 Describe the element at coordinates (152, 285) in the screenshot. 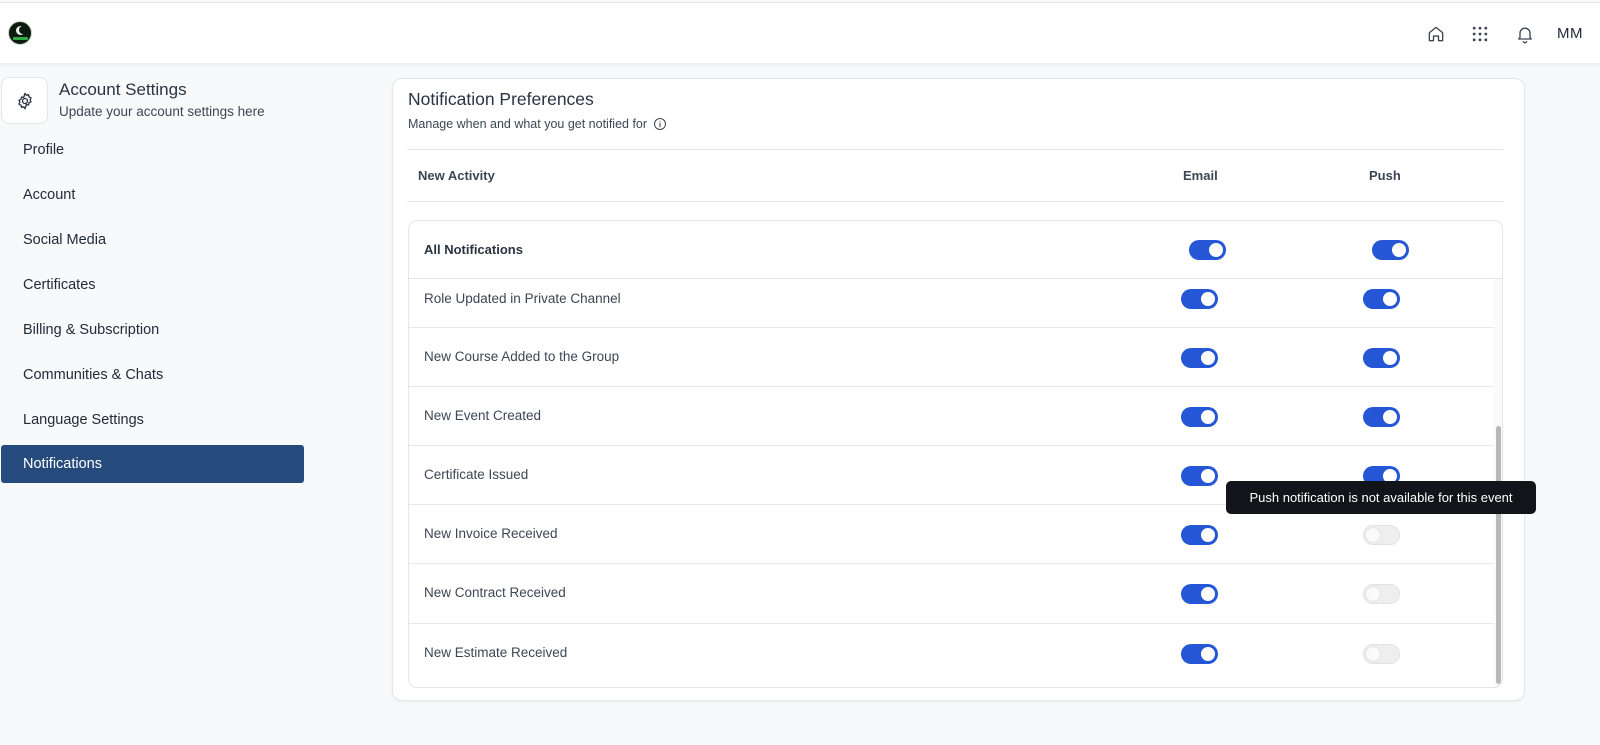

I see `sidebar-item-certificates: Certificates` at that location.